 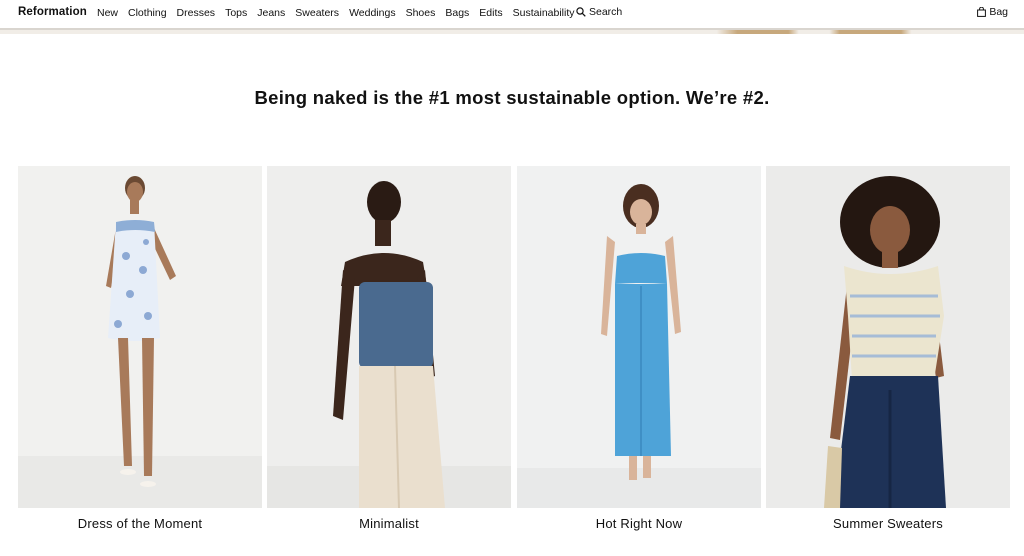 I want to click on search-button: Search, so click(x=599, y=12).